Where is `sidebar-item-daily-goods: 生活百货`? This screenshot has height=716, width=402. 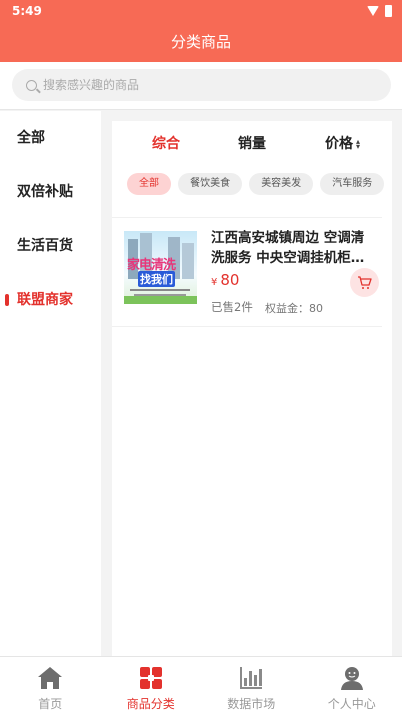
sidebar-item-daily-goods: 生活百货 is located at coordinates (50, 246).